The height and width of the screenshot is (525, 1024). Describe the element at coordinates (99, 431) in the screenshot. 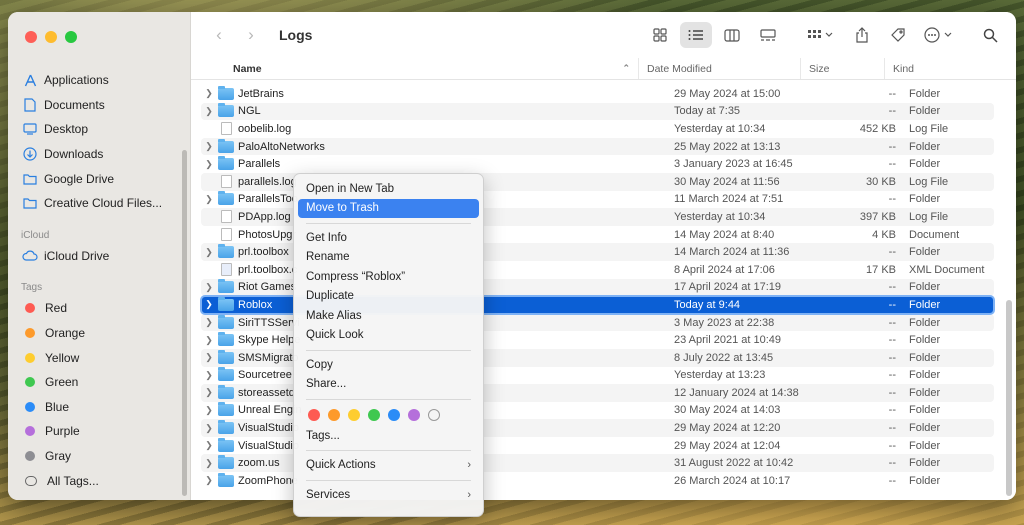

I see `sidebar-tag-purple: Purple` at that location.